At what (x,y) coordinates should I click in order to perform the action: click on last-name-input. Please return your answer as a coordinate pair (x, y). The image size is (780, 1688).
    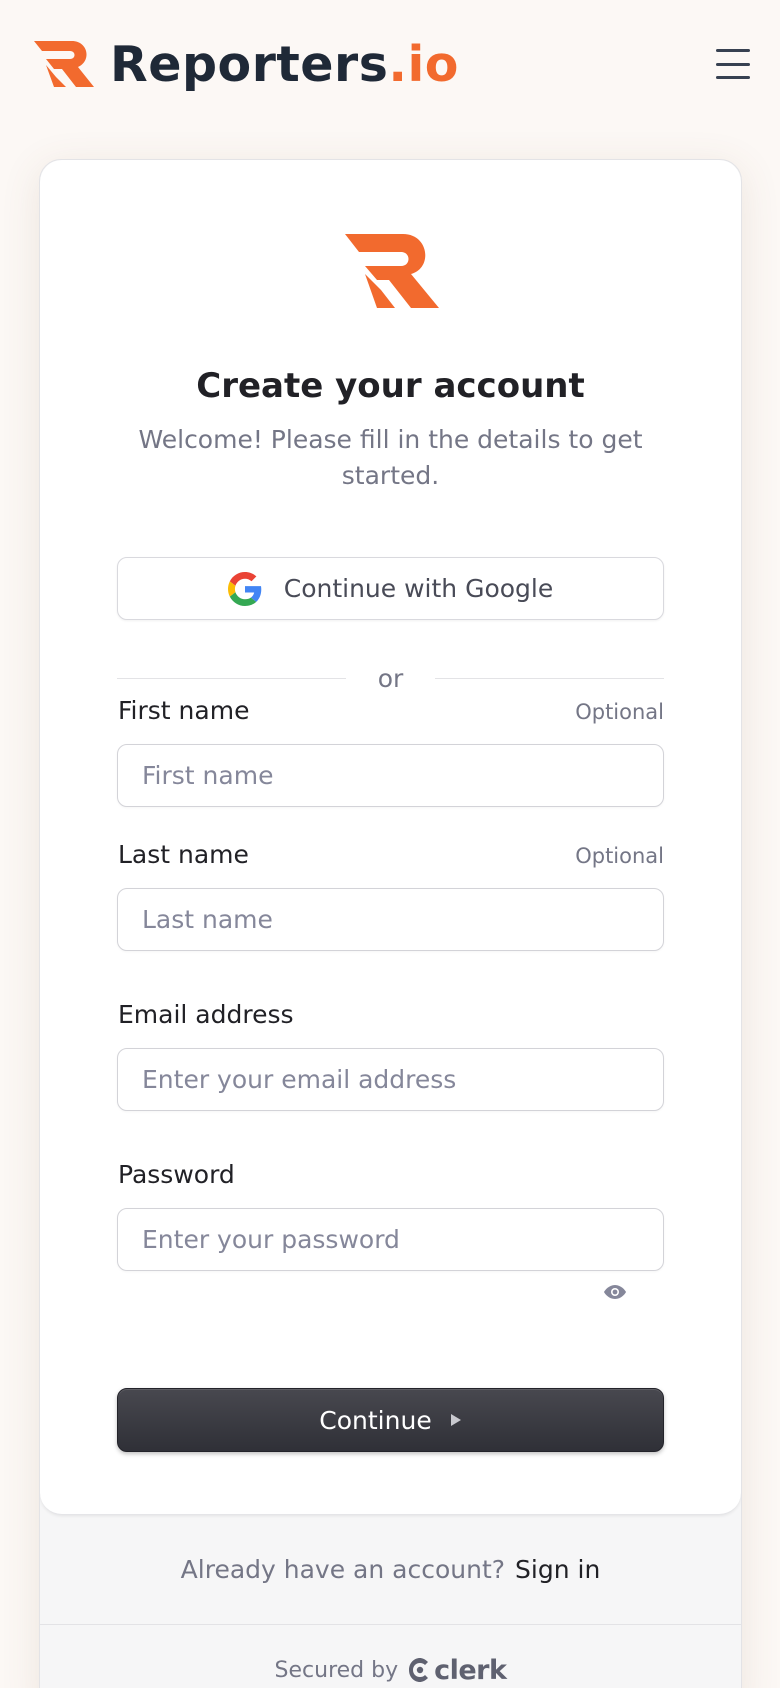
    Looking at the image, I should click on (390, 919).